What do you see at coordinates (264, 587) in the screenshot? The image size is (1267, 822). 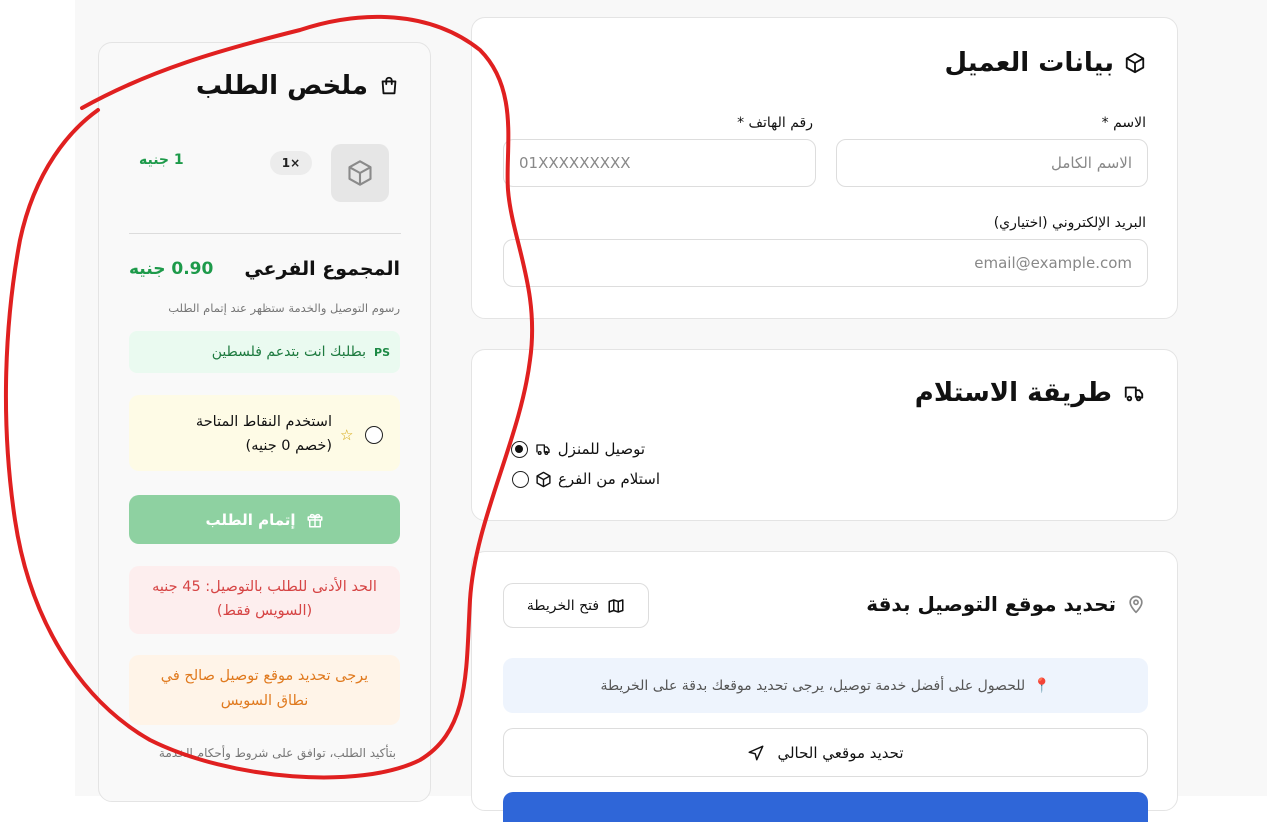 I see `min-order-line1: الحد الأدنى للطلب بالتوصيل: 45 جنيه` at bounding box center [264, 587].